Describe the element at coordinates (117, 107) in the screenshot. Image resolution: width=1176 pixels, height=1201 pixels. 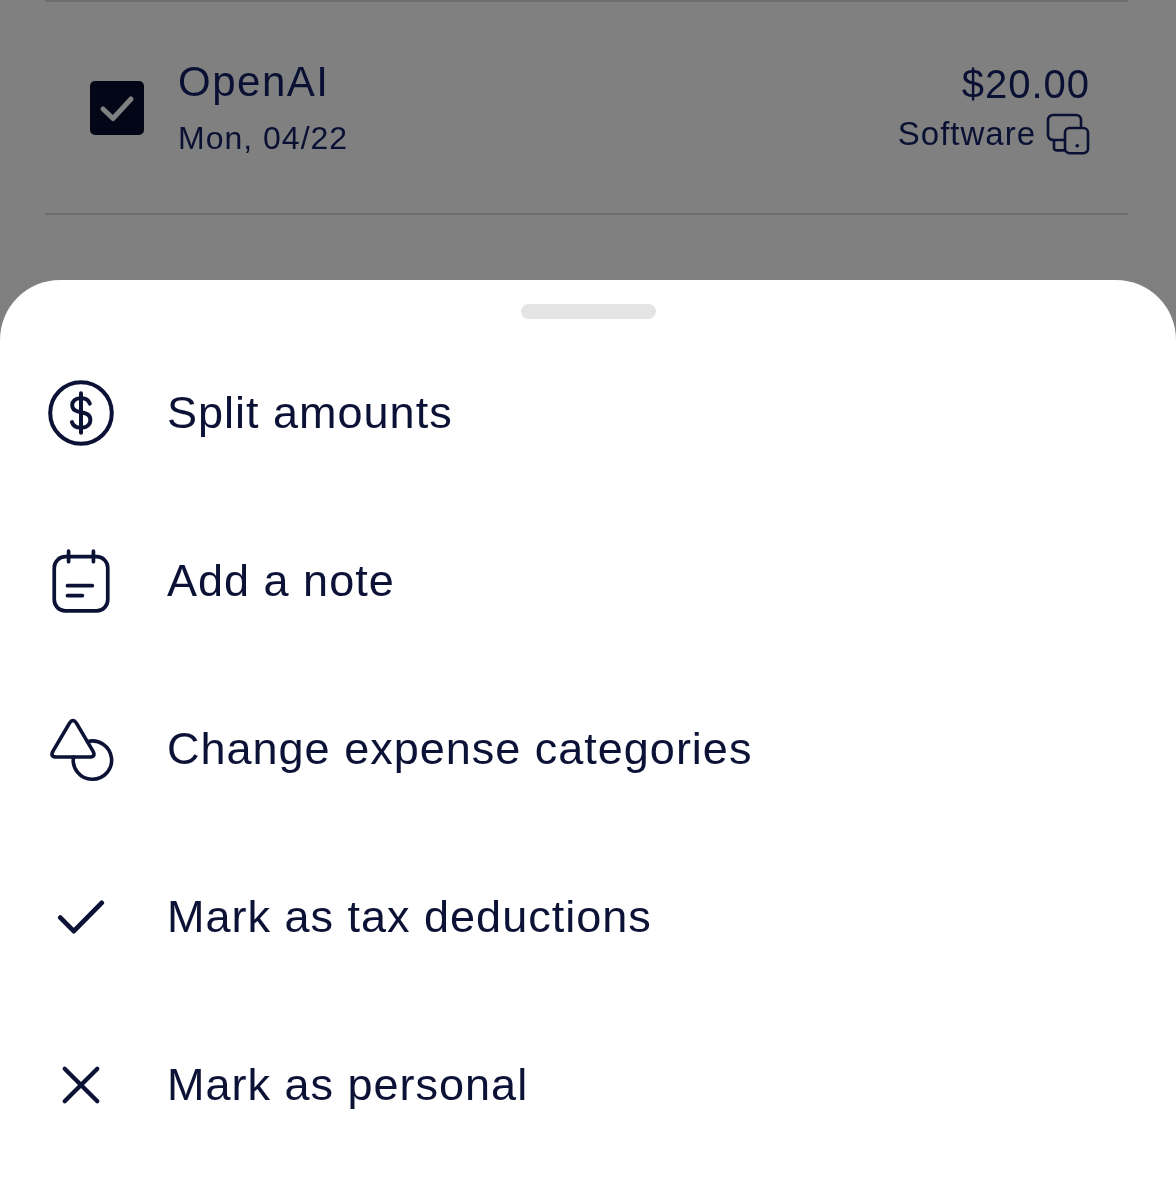
I see `checkbox` at that location.